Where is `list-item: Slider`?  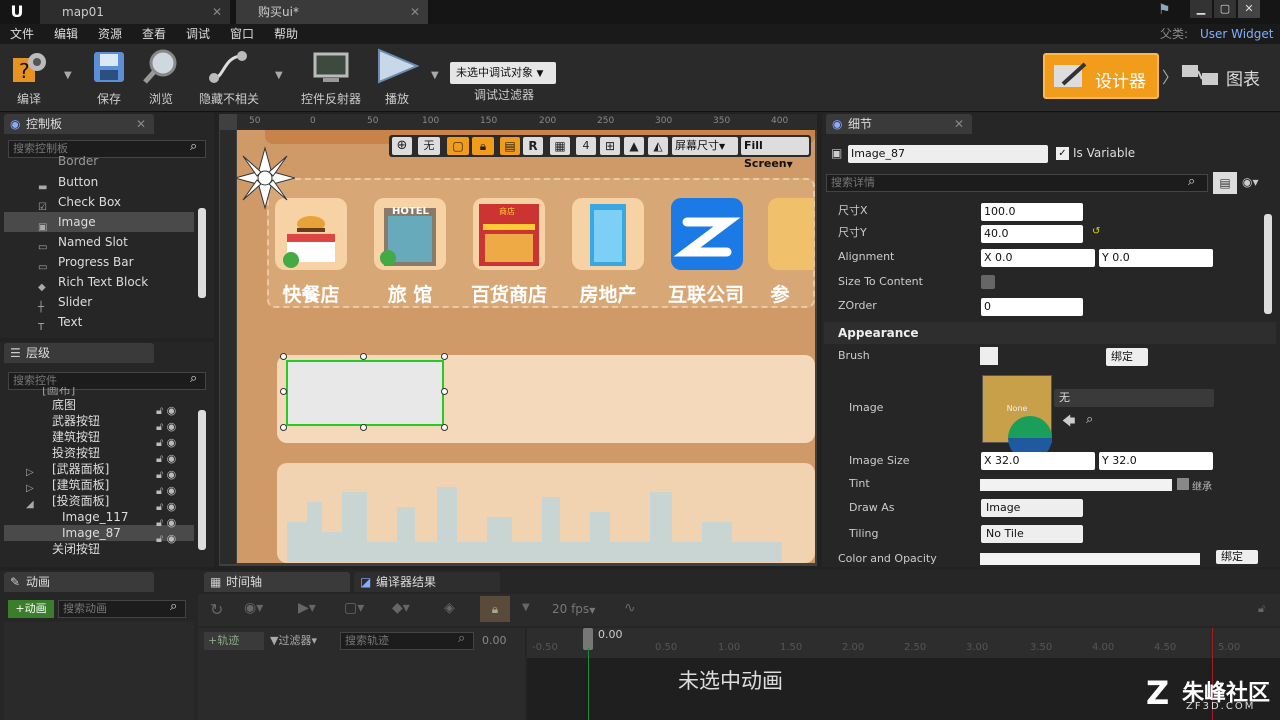
list-item: Slider is located at coordinates (99, 302).